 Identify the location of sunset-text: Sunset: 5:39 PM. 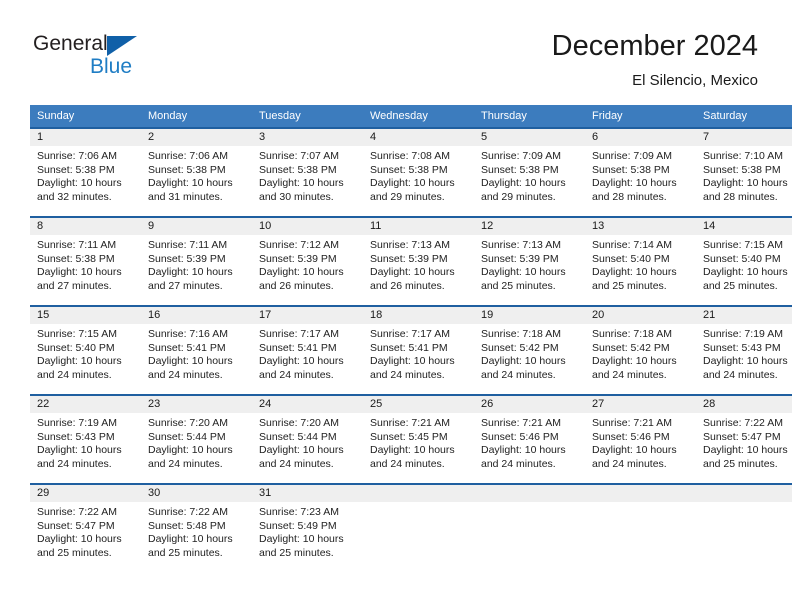
(298, 258).